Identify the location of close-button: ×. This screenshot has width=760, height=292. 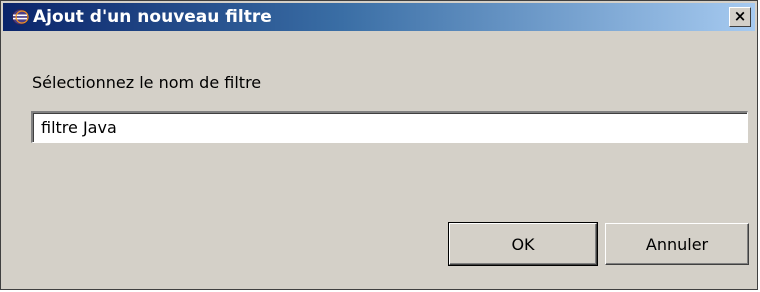
(740, 17).